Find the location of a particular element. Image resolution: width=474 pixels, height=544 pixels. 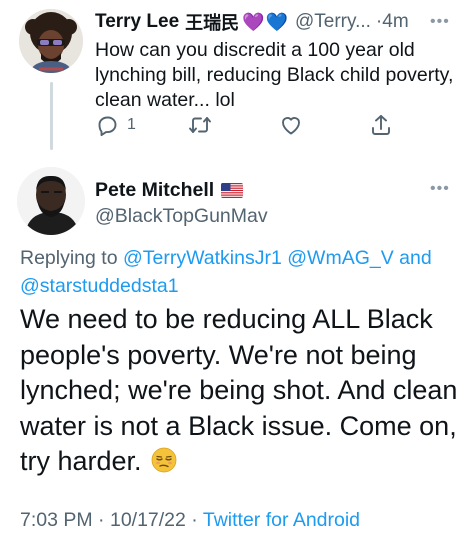

author-name-cjk: 王瑞民 is located at coordinates (212, 22).